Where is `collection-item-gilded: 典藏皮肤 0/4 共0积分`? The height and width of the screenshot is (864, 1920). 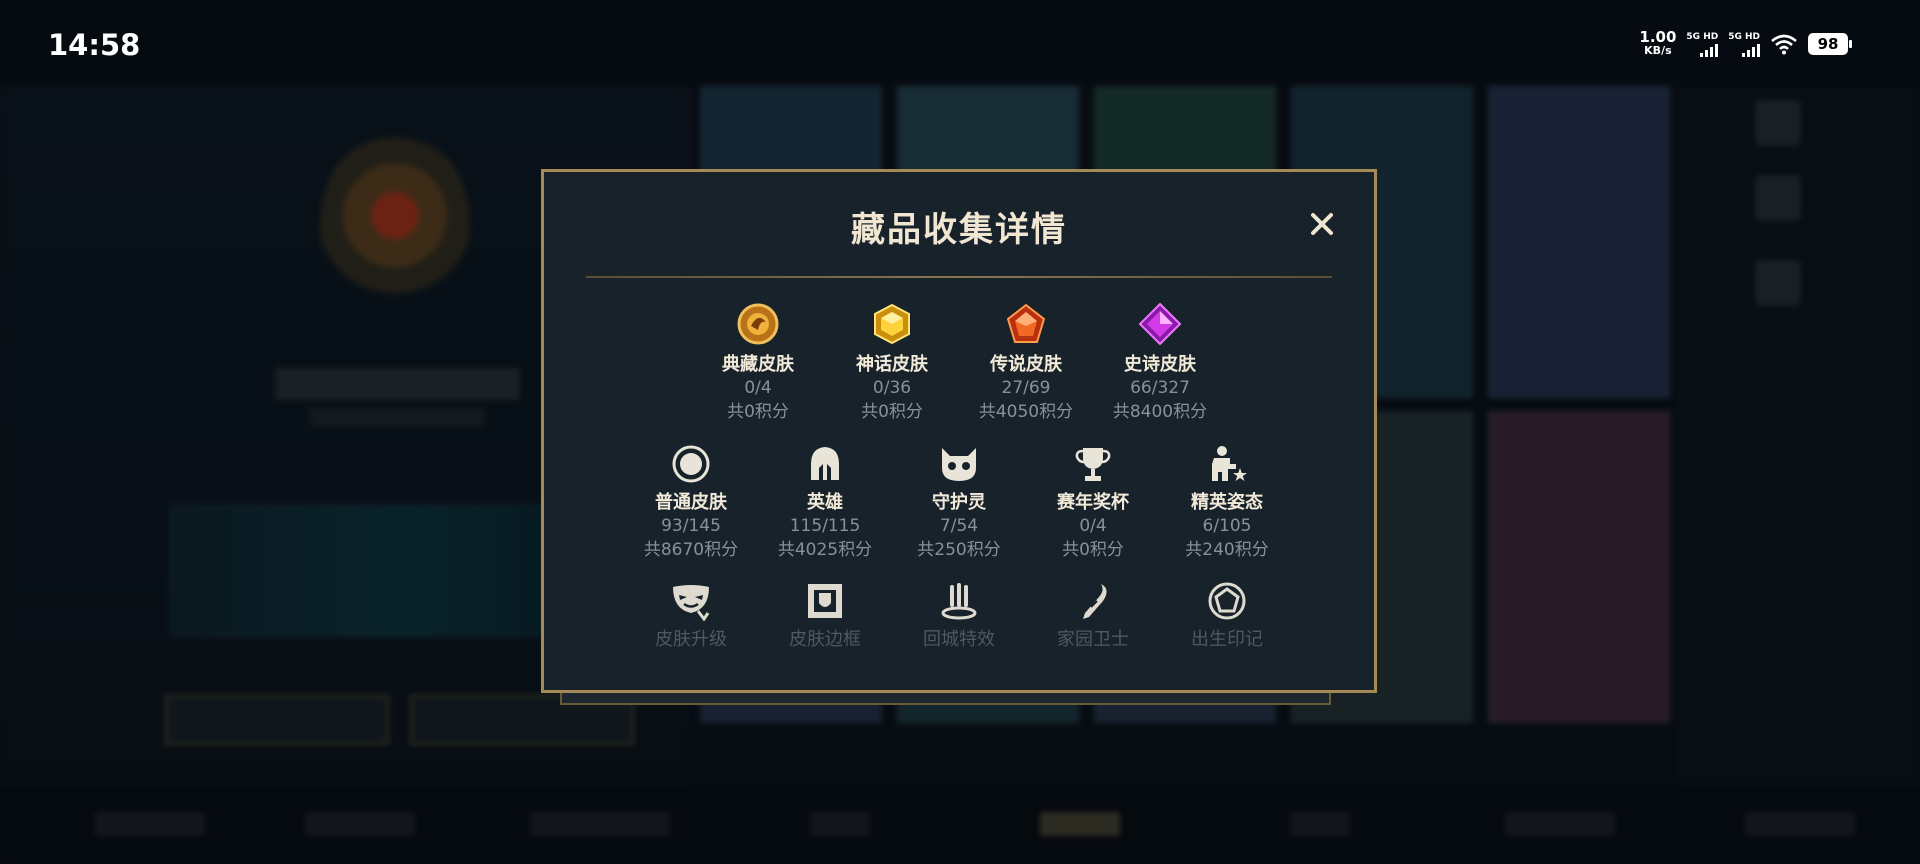 collection-item-gilded: 典藏皮肤 0/4 共0积分 is located at coordinates (758, 362).